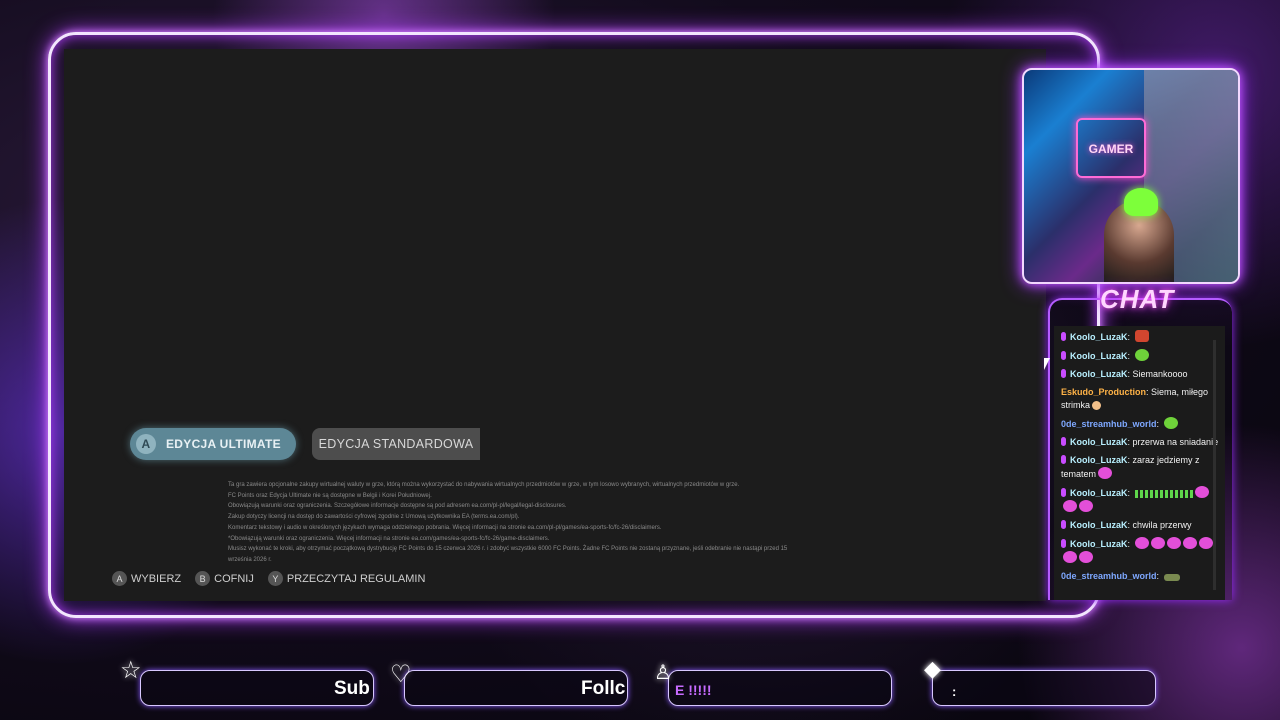  Describe the element at coordinates (356, 578) in the screenshot. I see `control-label: PRZECZYTAJ REGULAMIN` at that location.